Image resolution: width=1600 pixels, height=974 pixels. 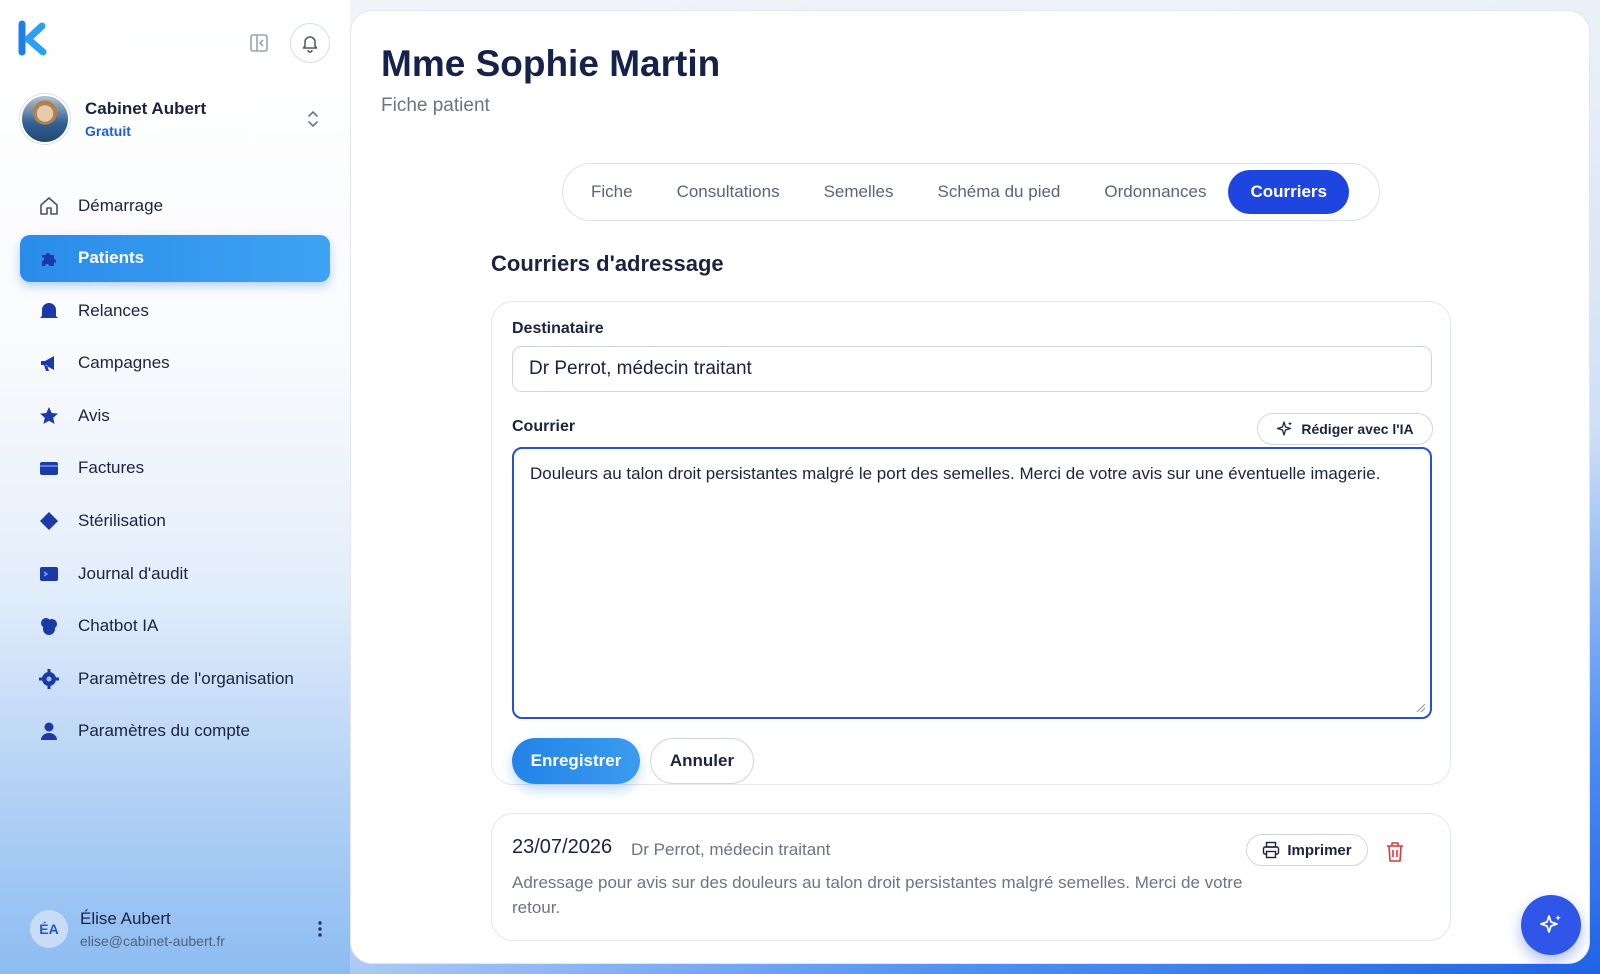 What do you see at coordinates (728, 192) in the screenshot?
I see `tab-consultations: Consultations` at bounding box center [728, 192].